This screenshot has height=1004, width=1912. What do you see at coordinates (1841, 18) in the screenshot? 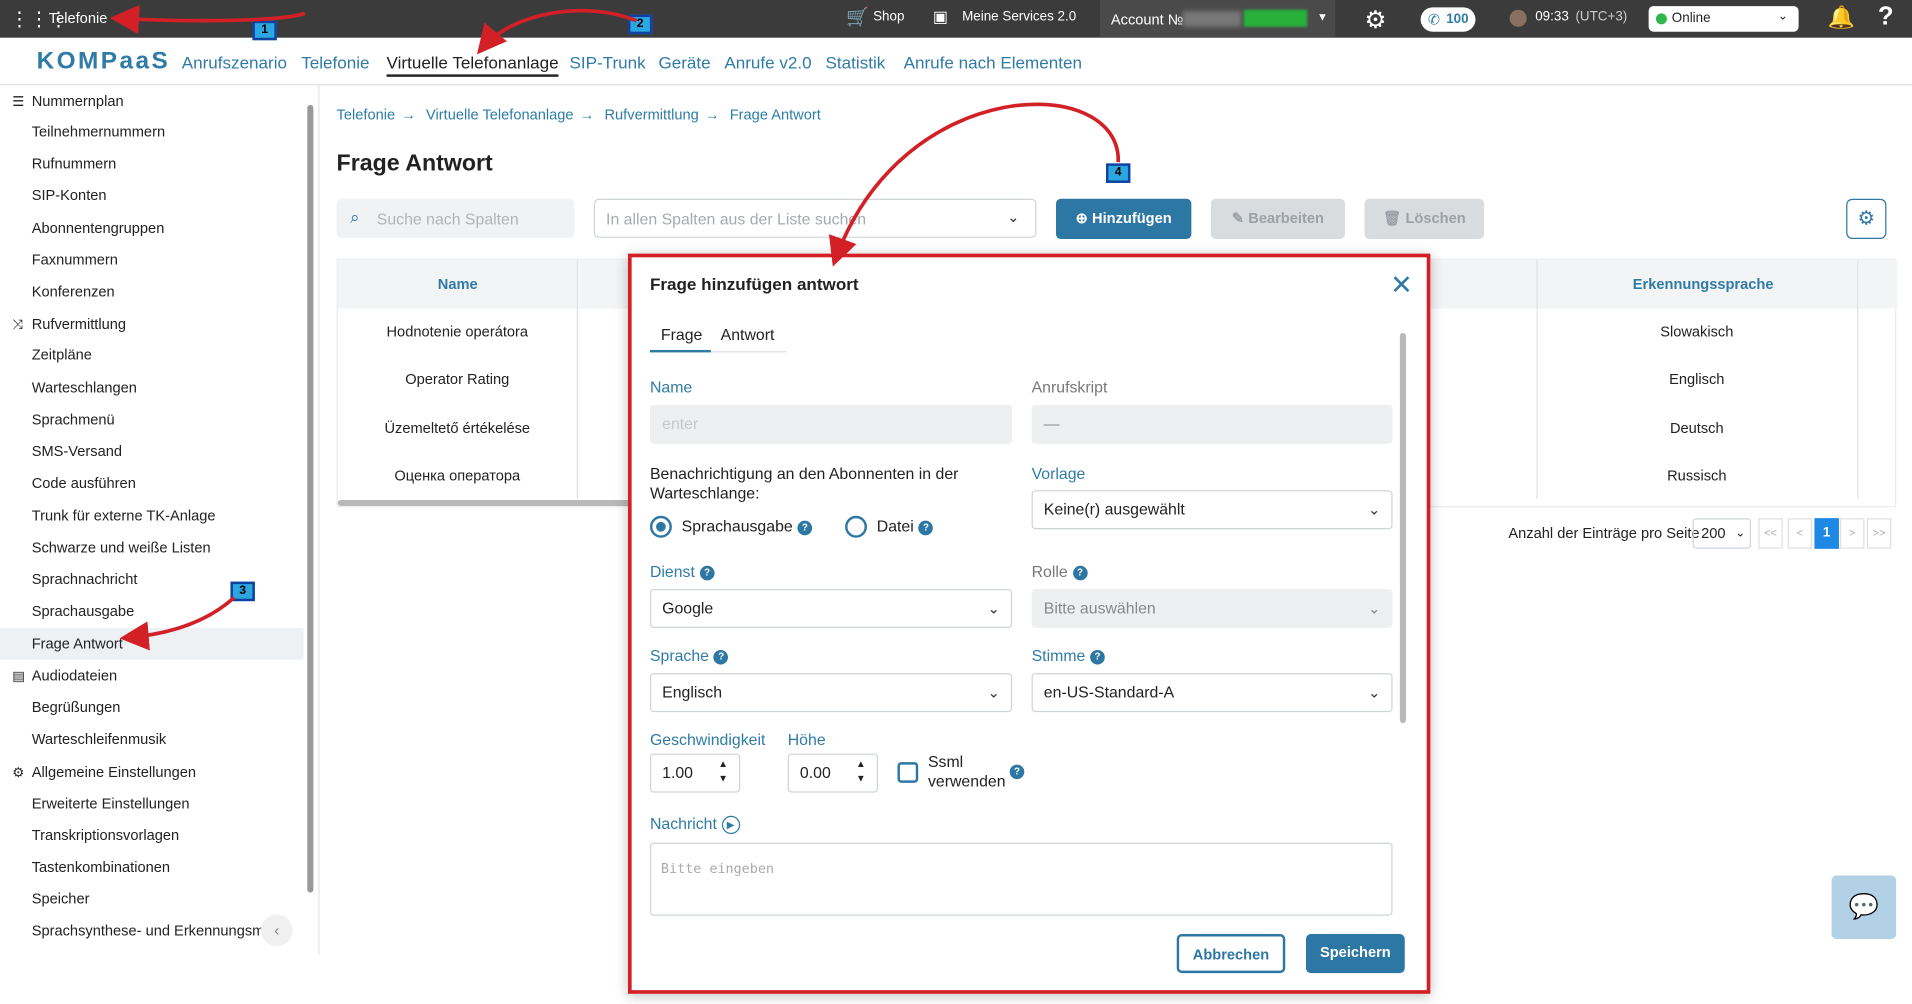
I see `bell-icon: 🔔` at bounding box center [1841, 18].